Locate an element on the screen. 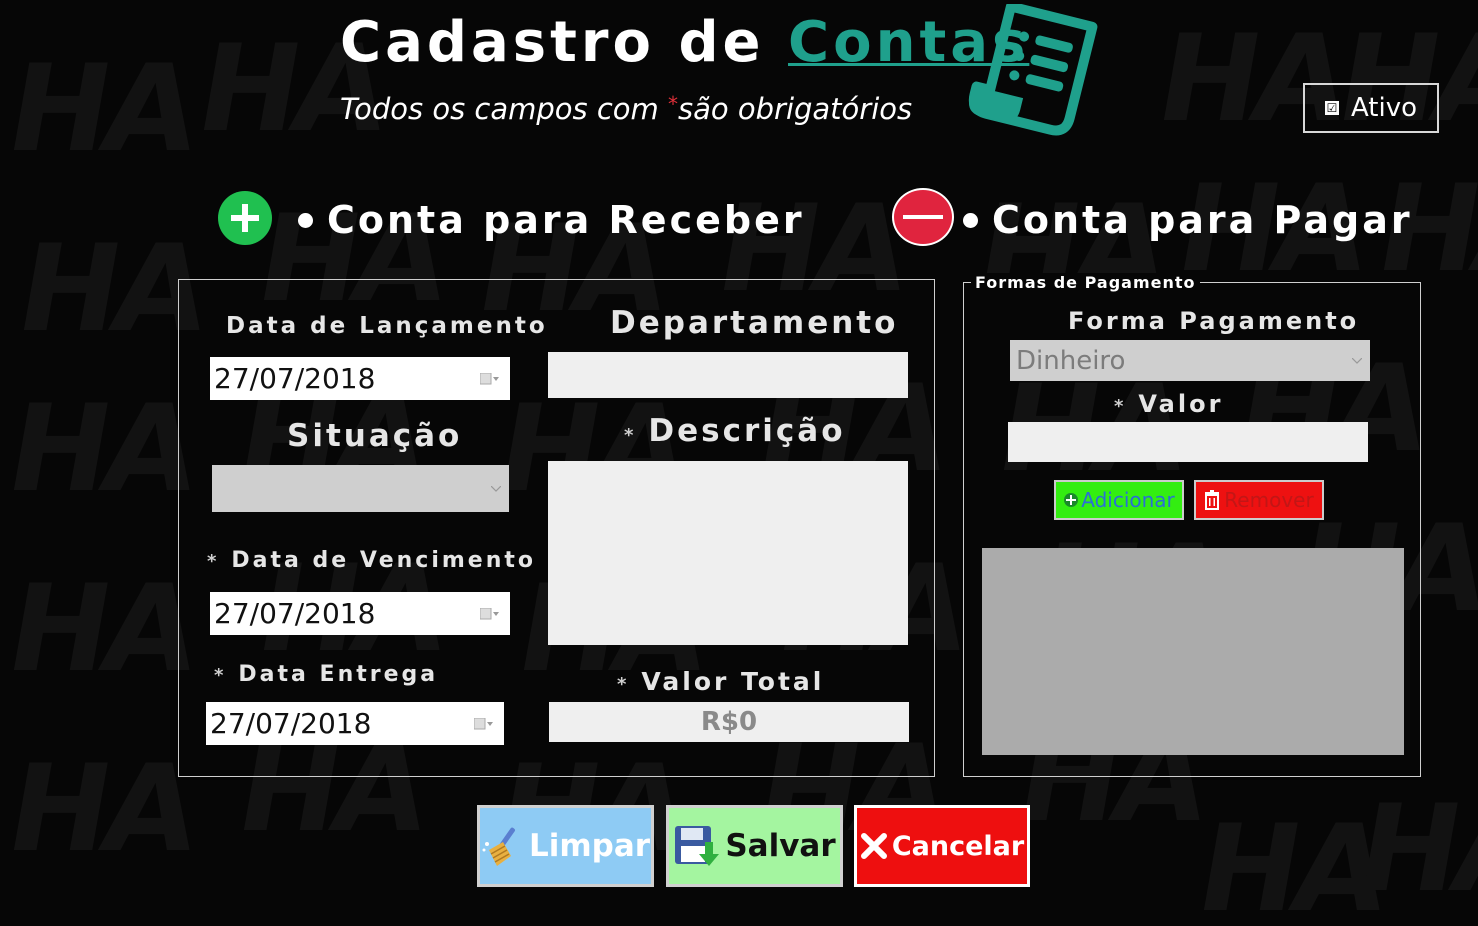  data-lancamento-label: Data de Lançamento is located at coordinates (387, 326).